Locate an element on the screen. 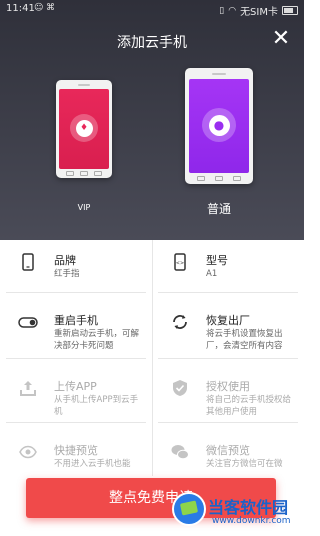 The image size is (320, 536). watermark-url: www.downkr.com is located at coordinates (251, 521).